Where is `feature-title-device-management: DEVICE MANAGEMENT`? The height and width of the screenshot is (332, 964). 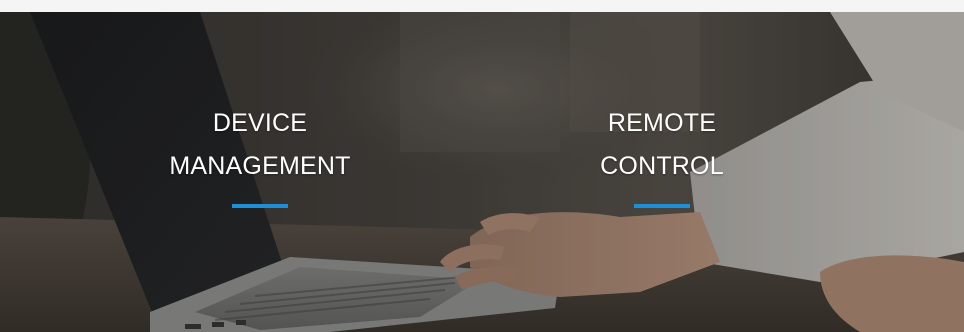 feature-title-device-management: DEVICE MANAGEMENT is located at coordinates (260, 144).